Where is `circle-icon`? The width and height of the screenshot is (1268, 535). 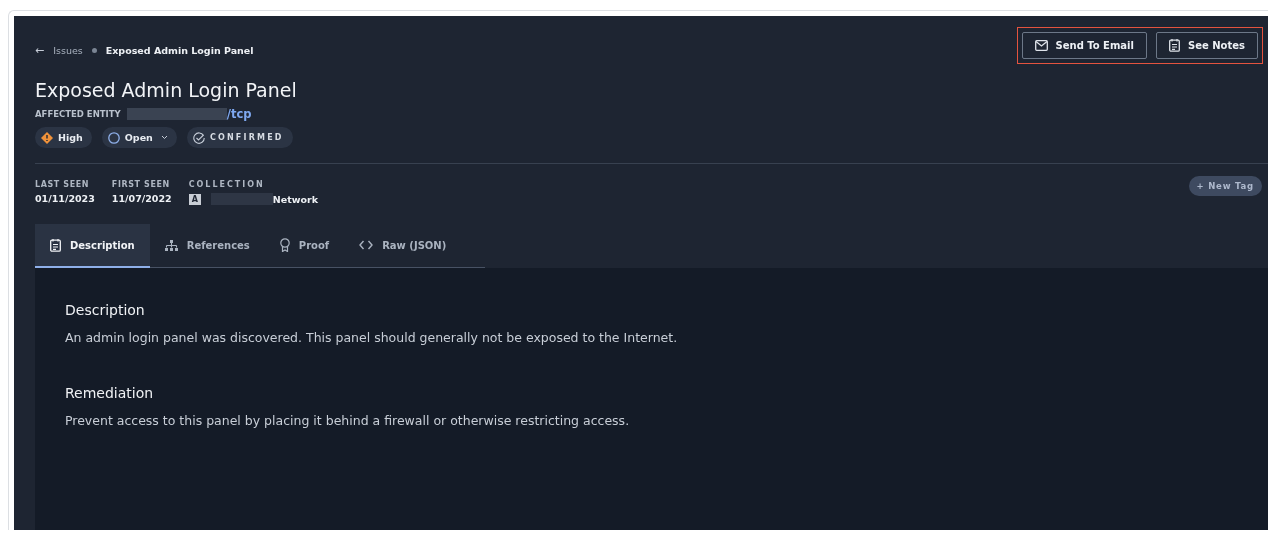
circle-icon is located at coordinates (113, 137).